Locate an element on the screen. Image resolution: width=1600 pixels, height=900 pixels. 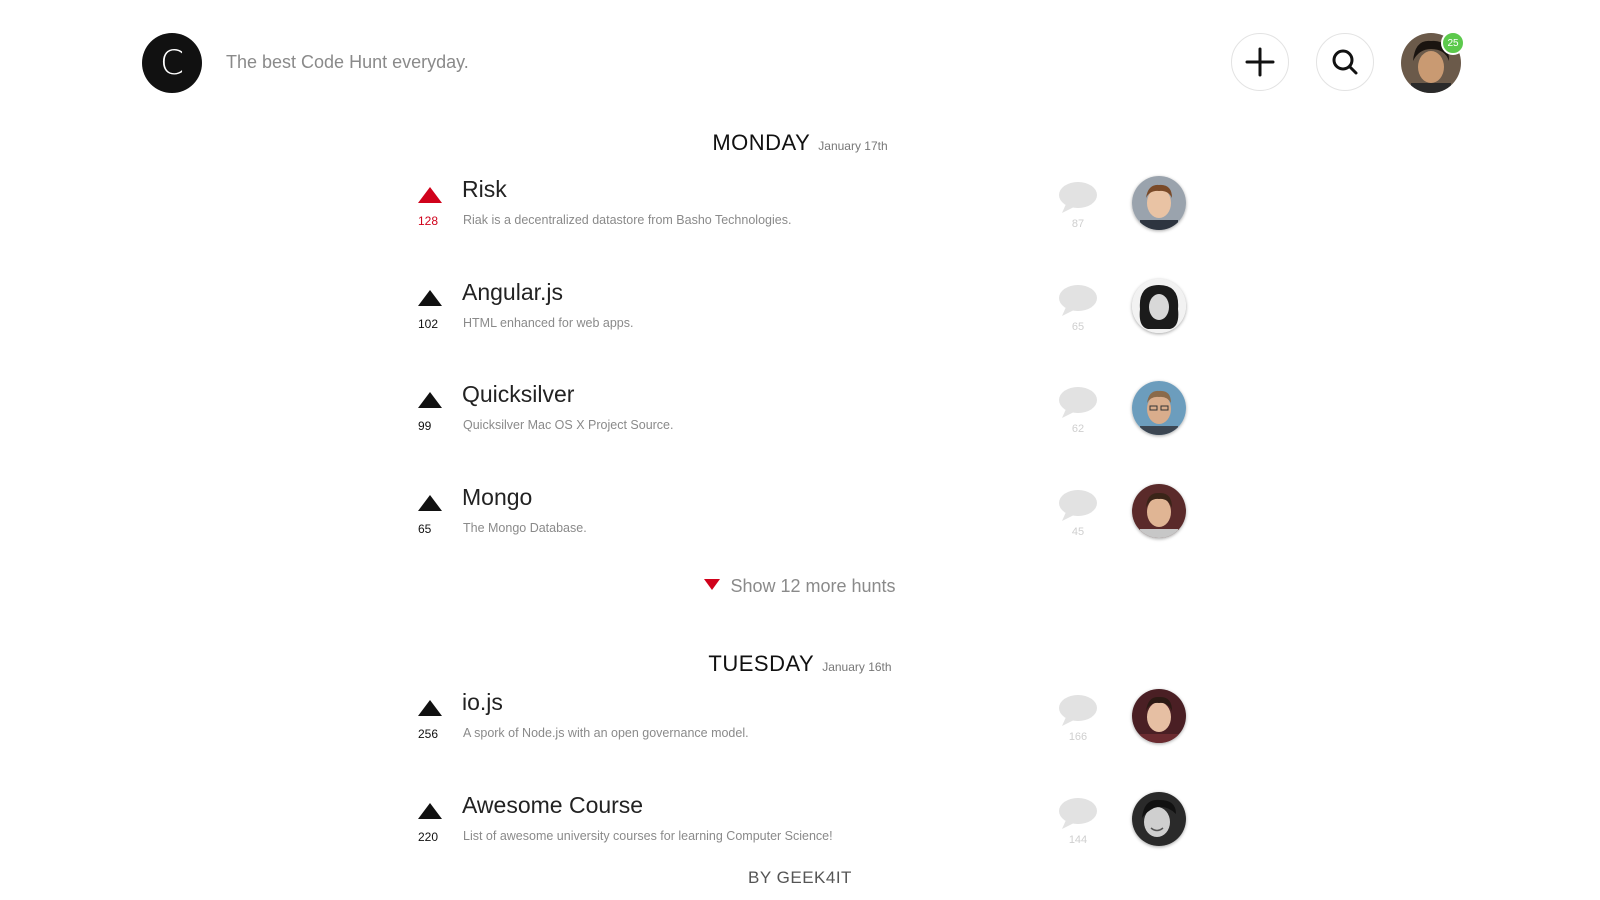
add-button is located at coordinates (1260, 62).